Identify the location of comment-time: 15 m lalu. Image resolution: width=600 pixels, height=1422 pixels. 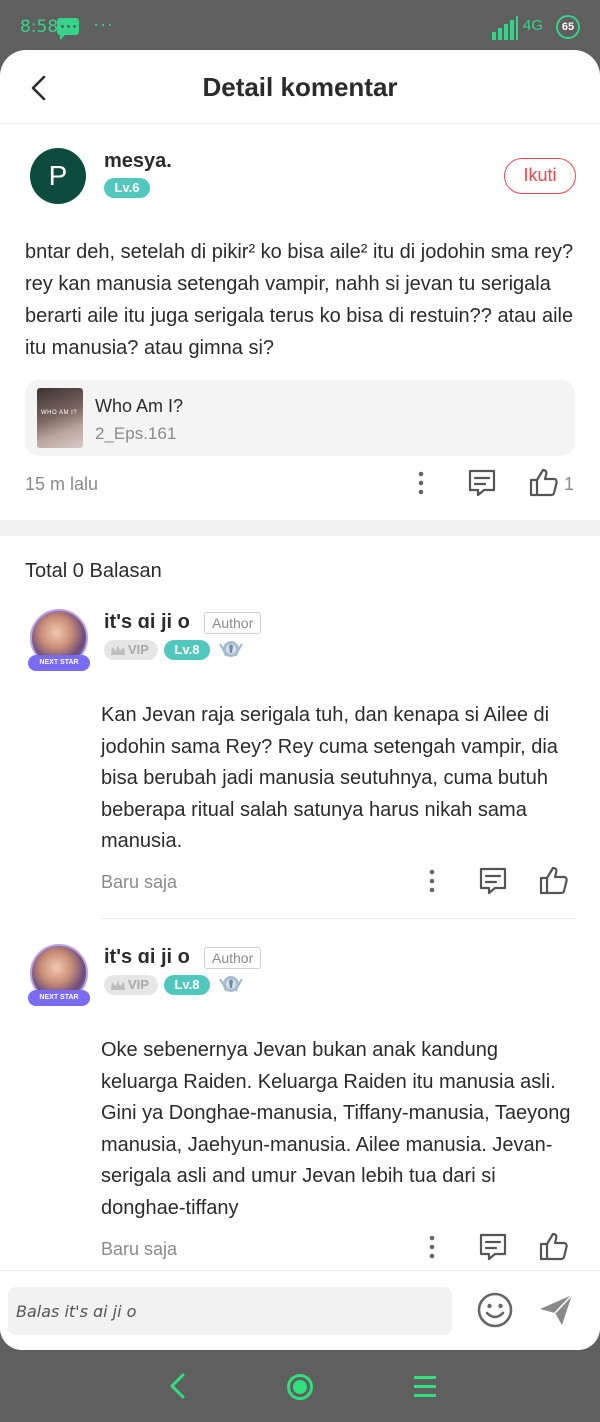
(62, 484).